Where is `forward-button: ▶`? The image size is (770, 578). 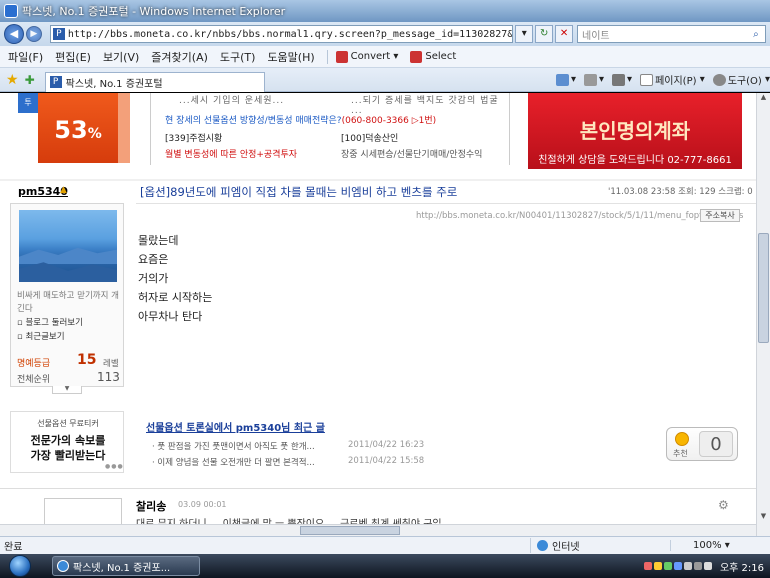 forward-button: ▶ is located at coordinates (33, 34).